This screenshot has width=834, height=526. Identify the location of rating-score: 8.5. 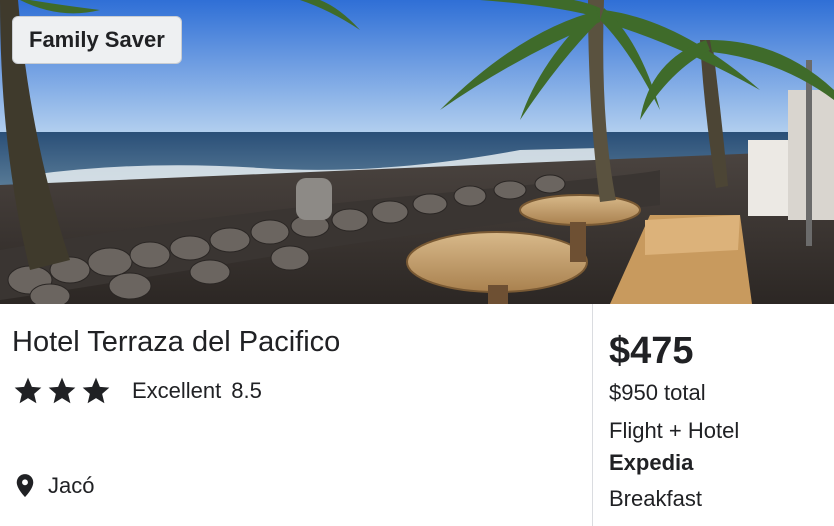
(246, 390).